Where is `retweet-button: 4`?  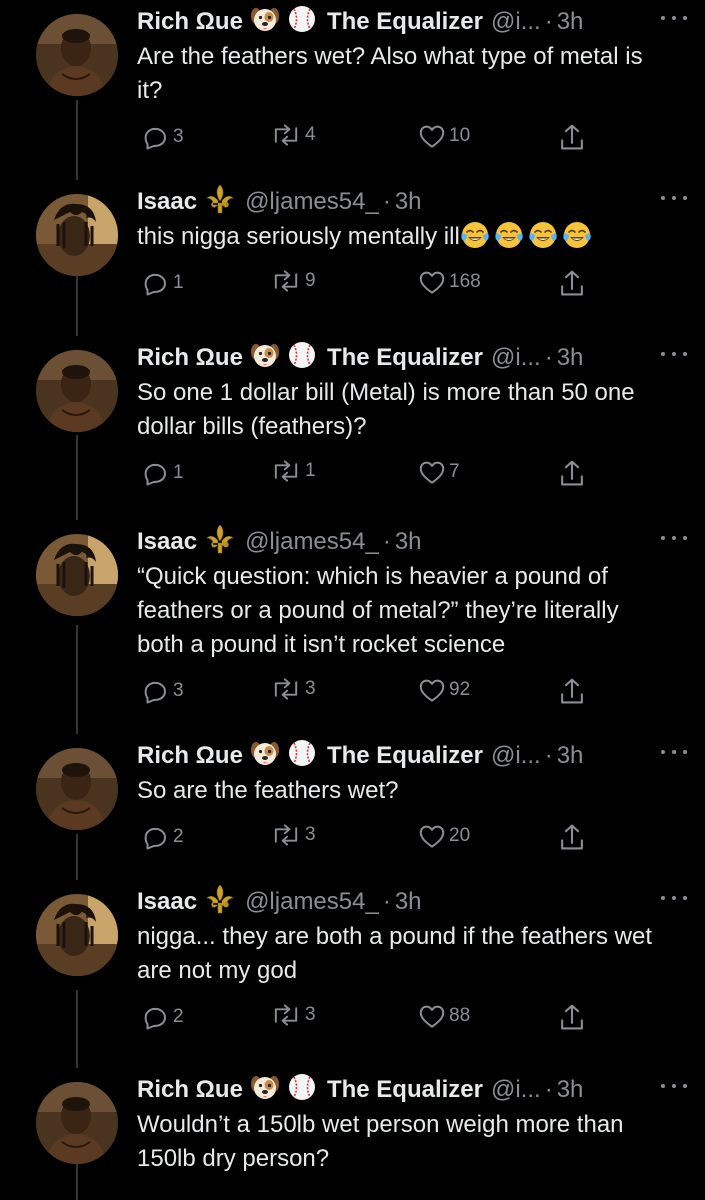 retweet-button: 4 is located at coordinates (291, 135).